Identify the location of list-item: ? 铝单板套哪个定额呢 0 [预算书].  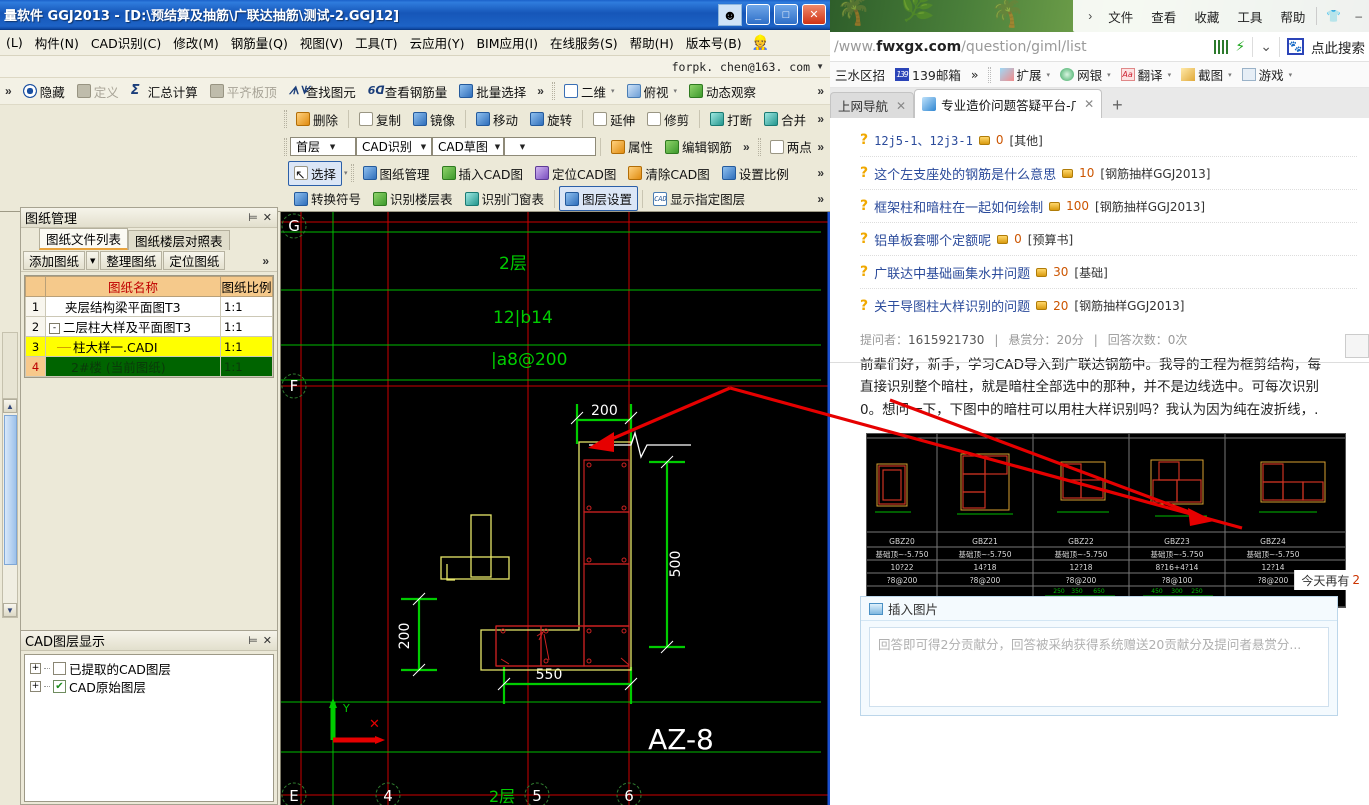
(1108, 239).